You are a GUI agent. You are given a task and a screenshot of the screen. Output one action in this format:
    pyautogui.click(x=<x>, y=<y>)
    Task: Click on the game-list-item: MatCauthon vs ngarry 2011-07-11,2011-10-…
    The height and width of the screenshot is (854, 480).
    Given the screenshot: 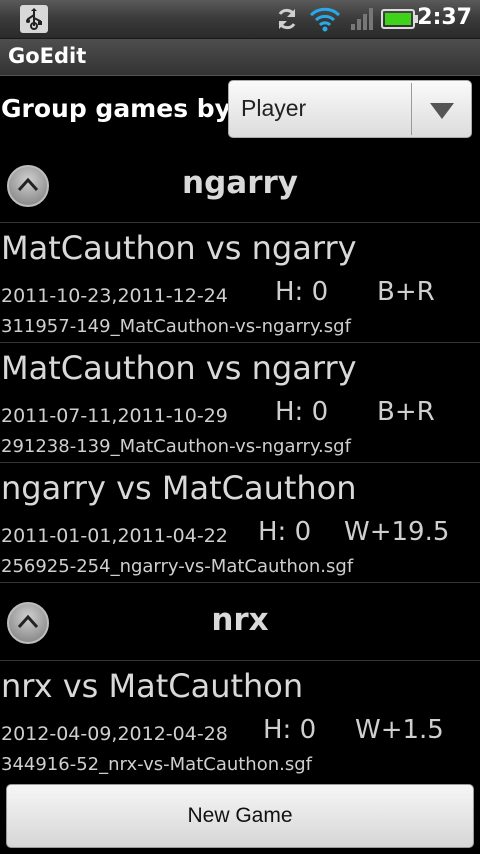 What is the action you would take?
    pyautogui.click(x=240, y=402)
    